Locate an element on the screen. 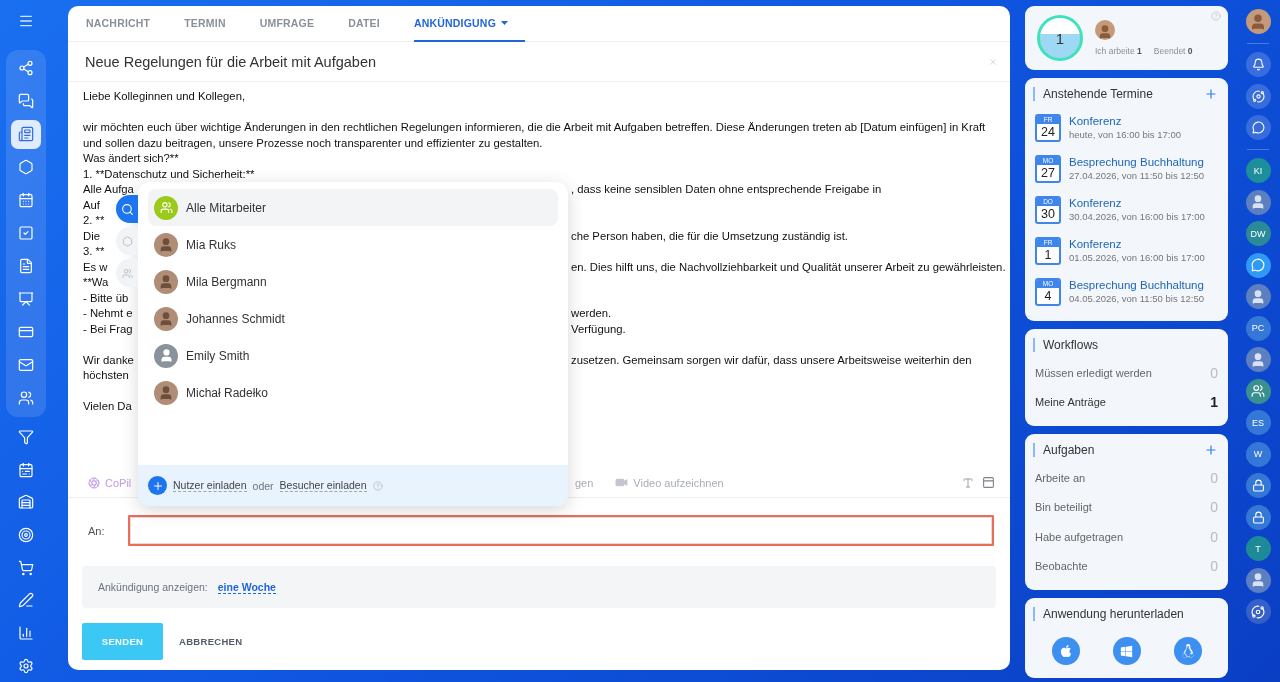  duration-link: eine Woche is located at coordinates (246, 587).